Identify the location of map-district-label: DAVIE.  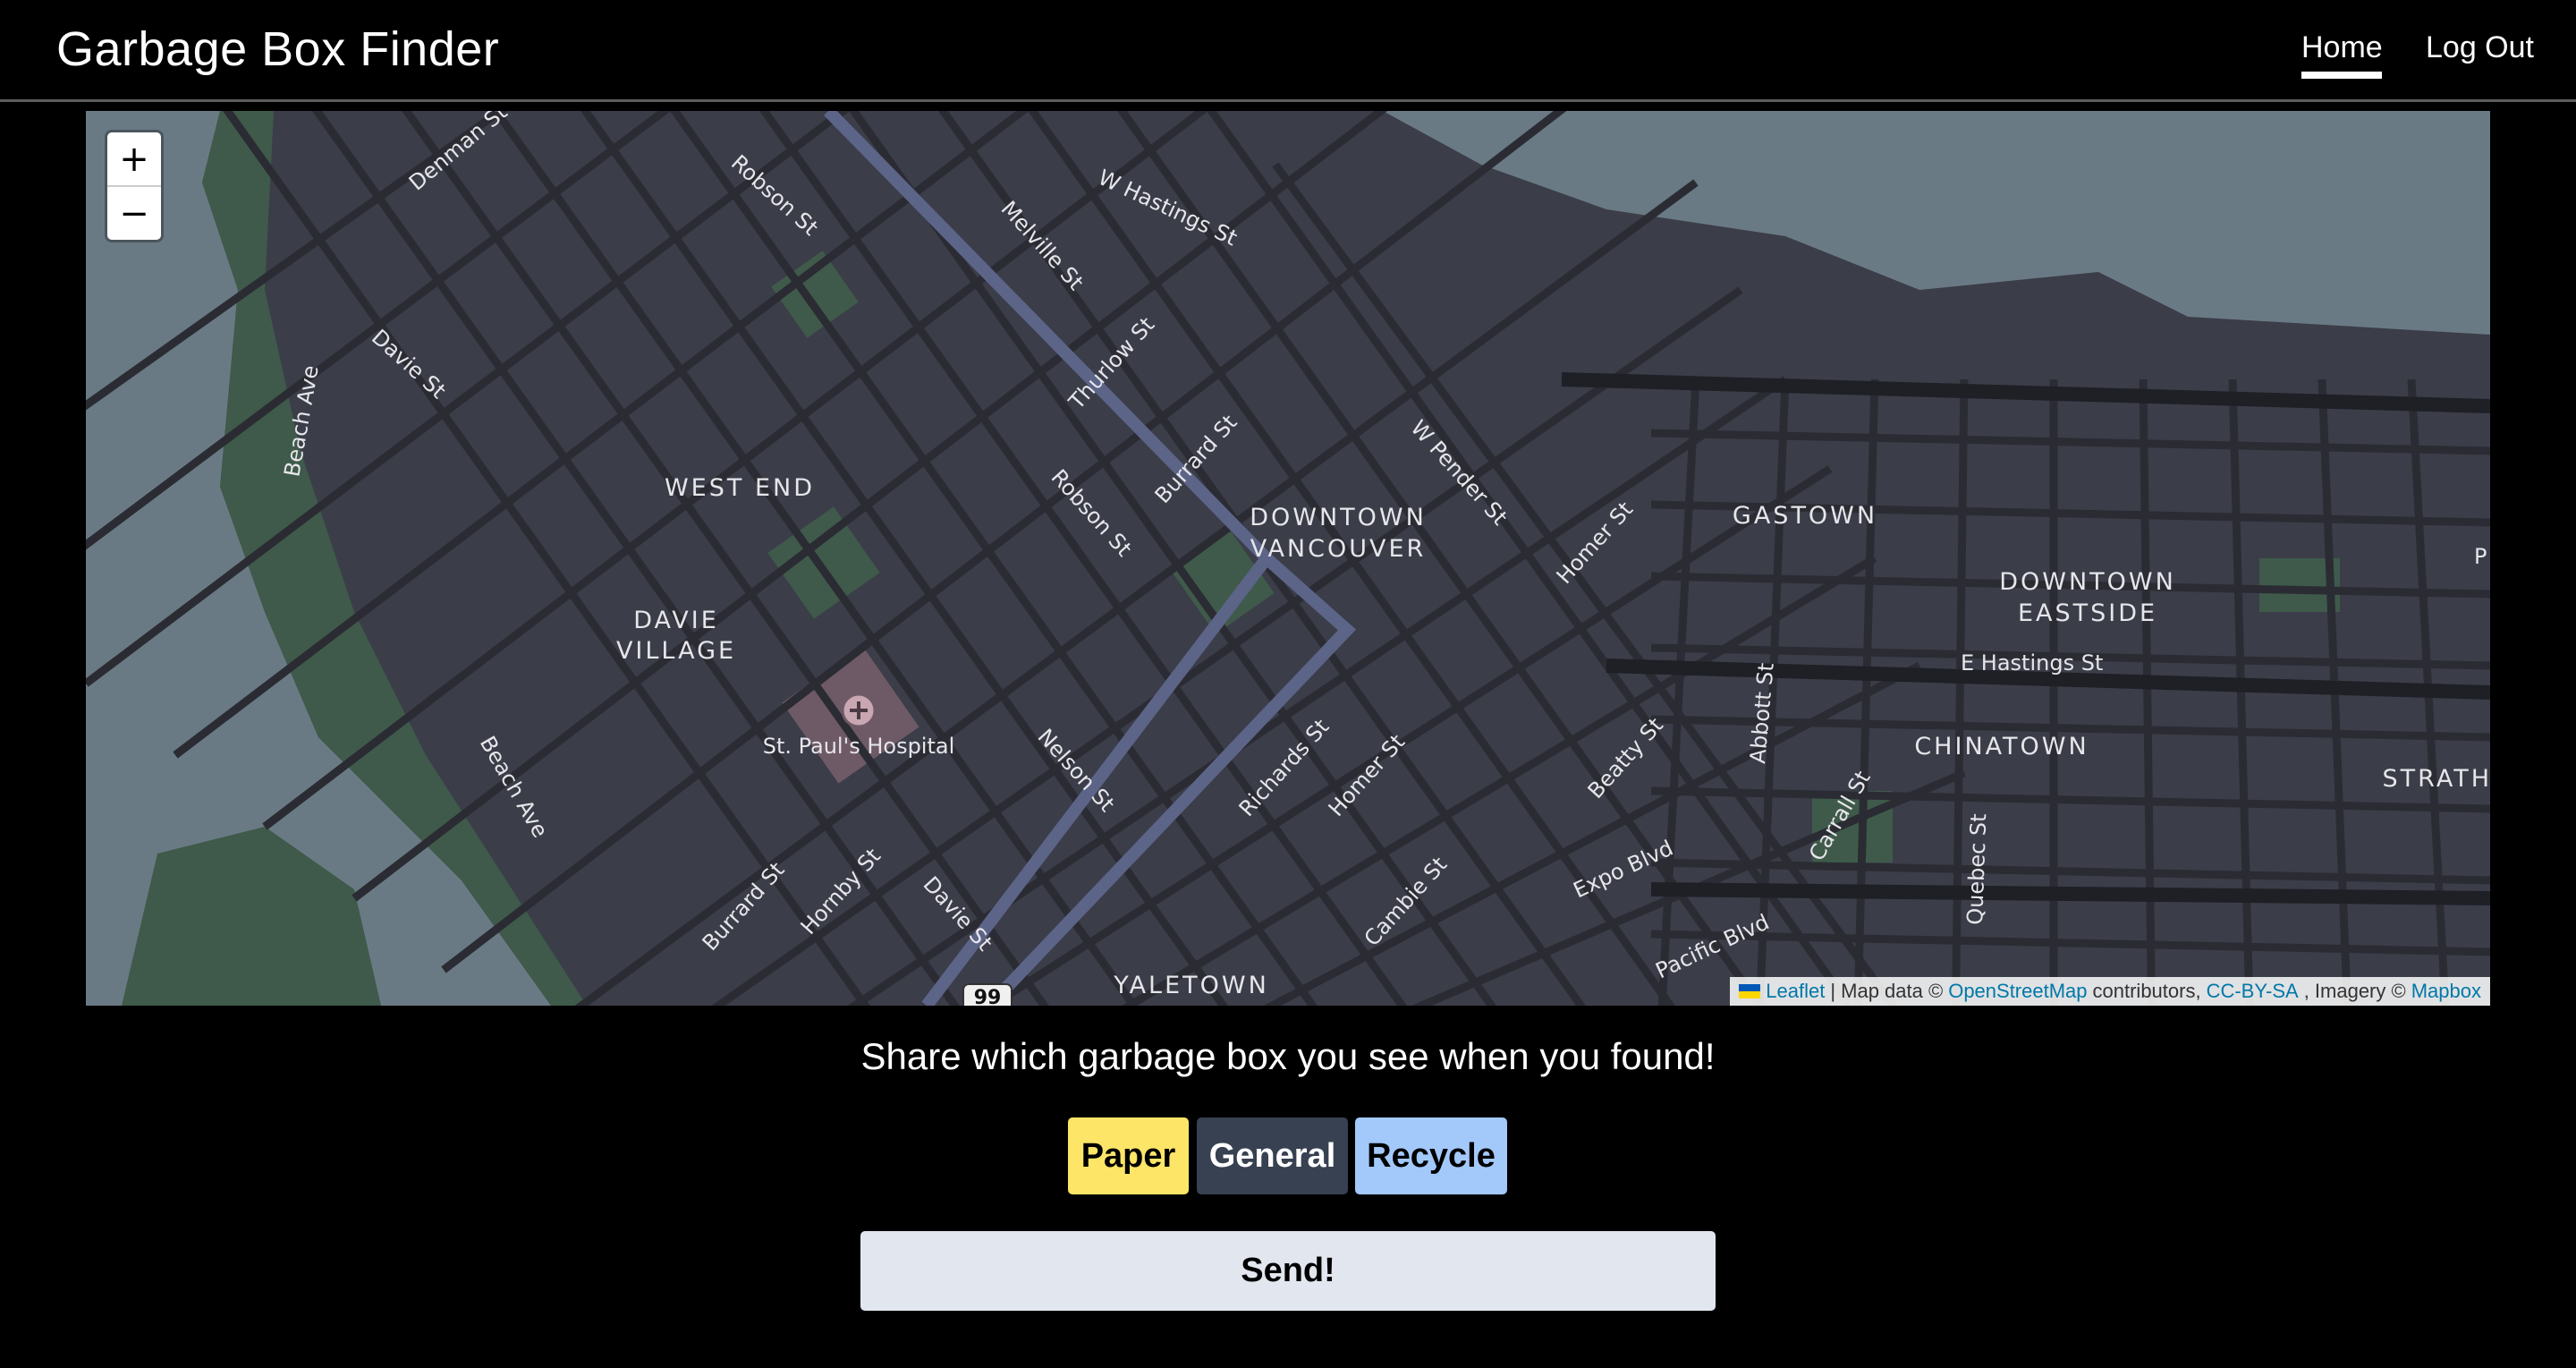
(676, 620).